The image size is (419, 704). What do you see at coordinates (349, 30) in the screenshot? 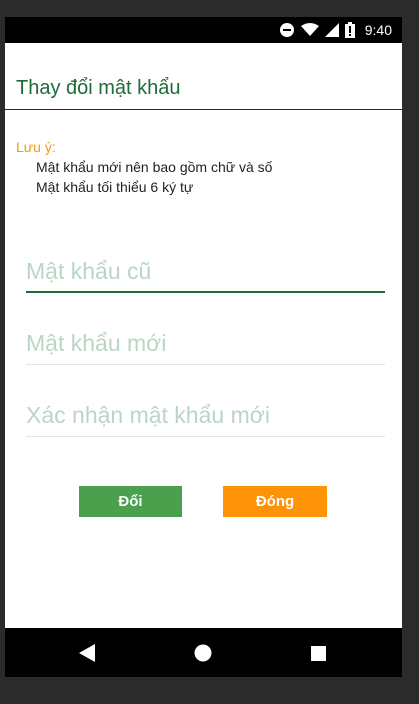
I see `battery-icon` at bounding box center [349, 30].